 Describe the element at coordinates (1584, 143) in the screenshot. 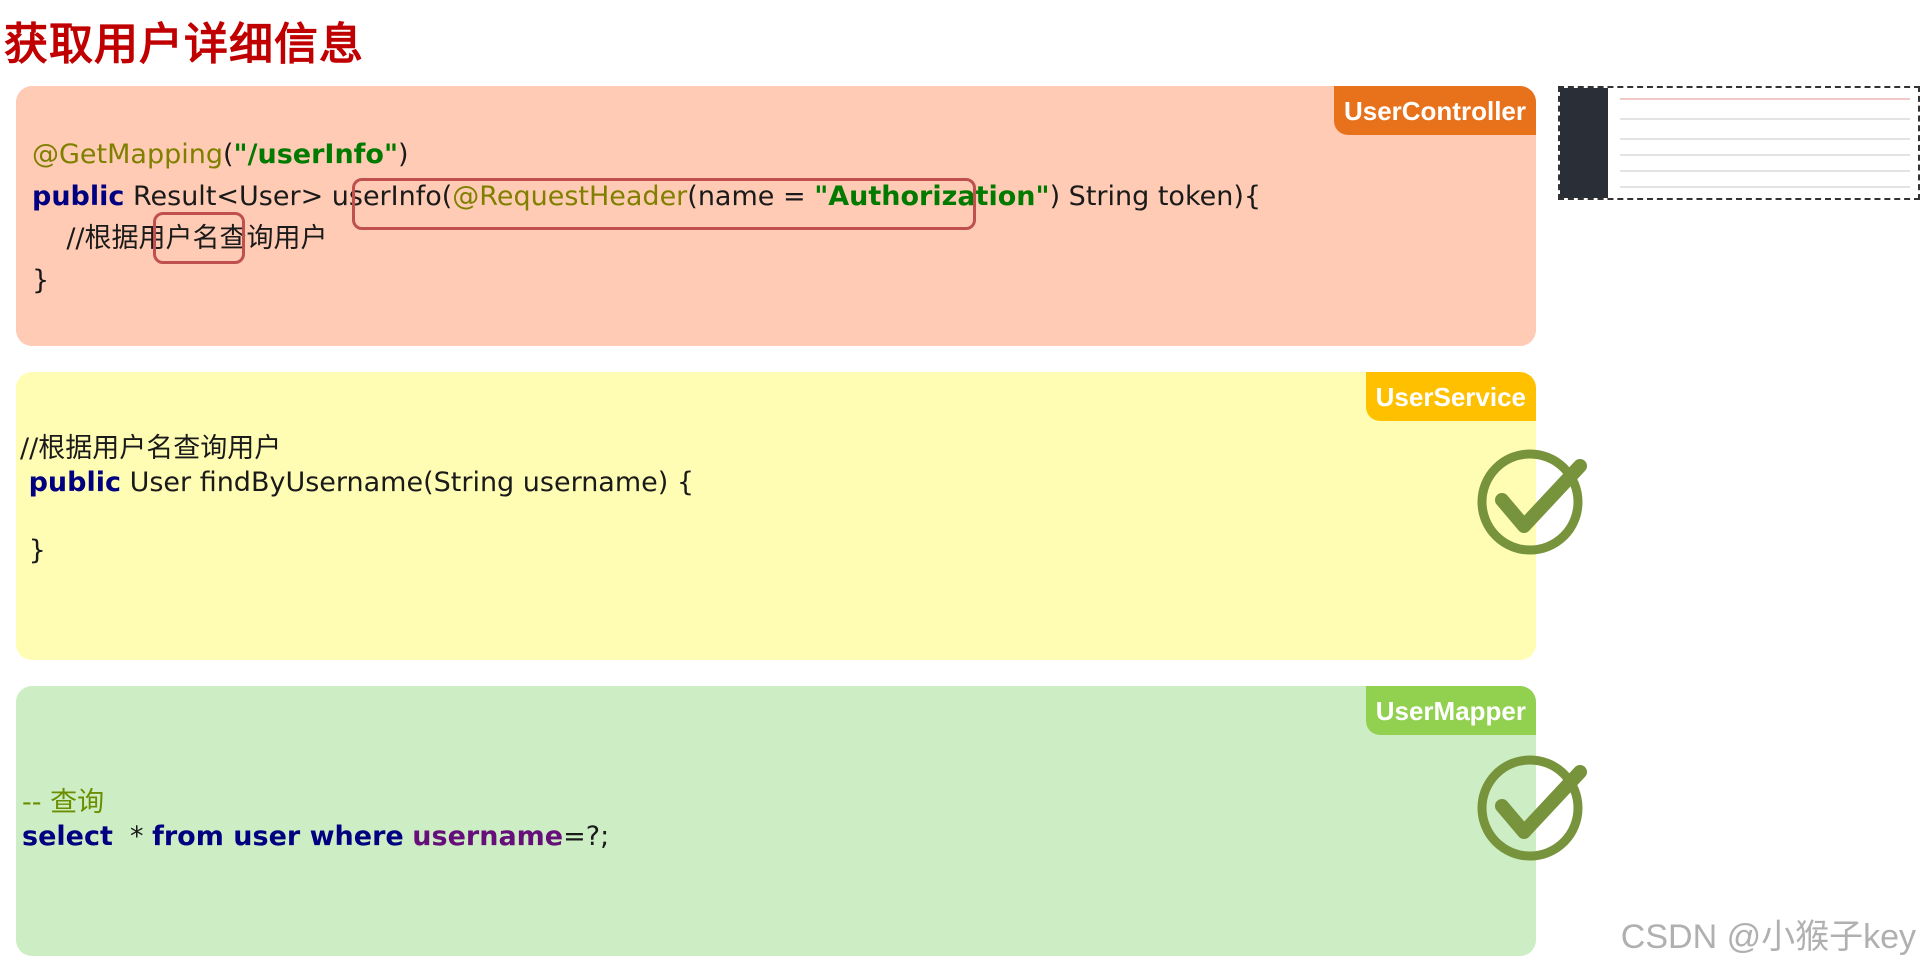

I see `thumbnail-sidebar` at that location.